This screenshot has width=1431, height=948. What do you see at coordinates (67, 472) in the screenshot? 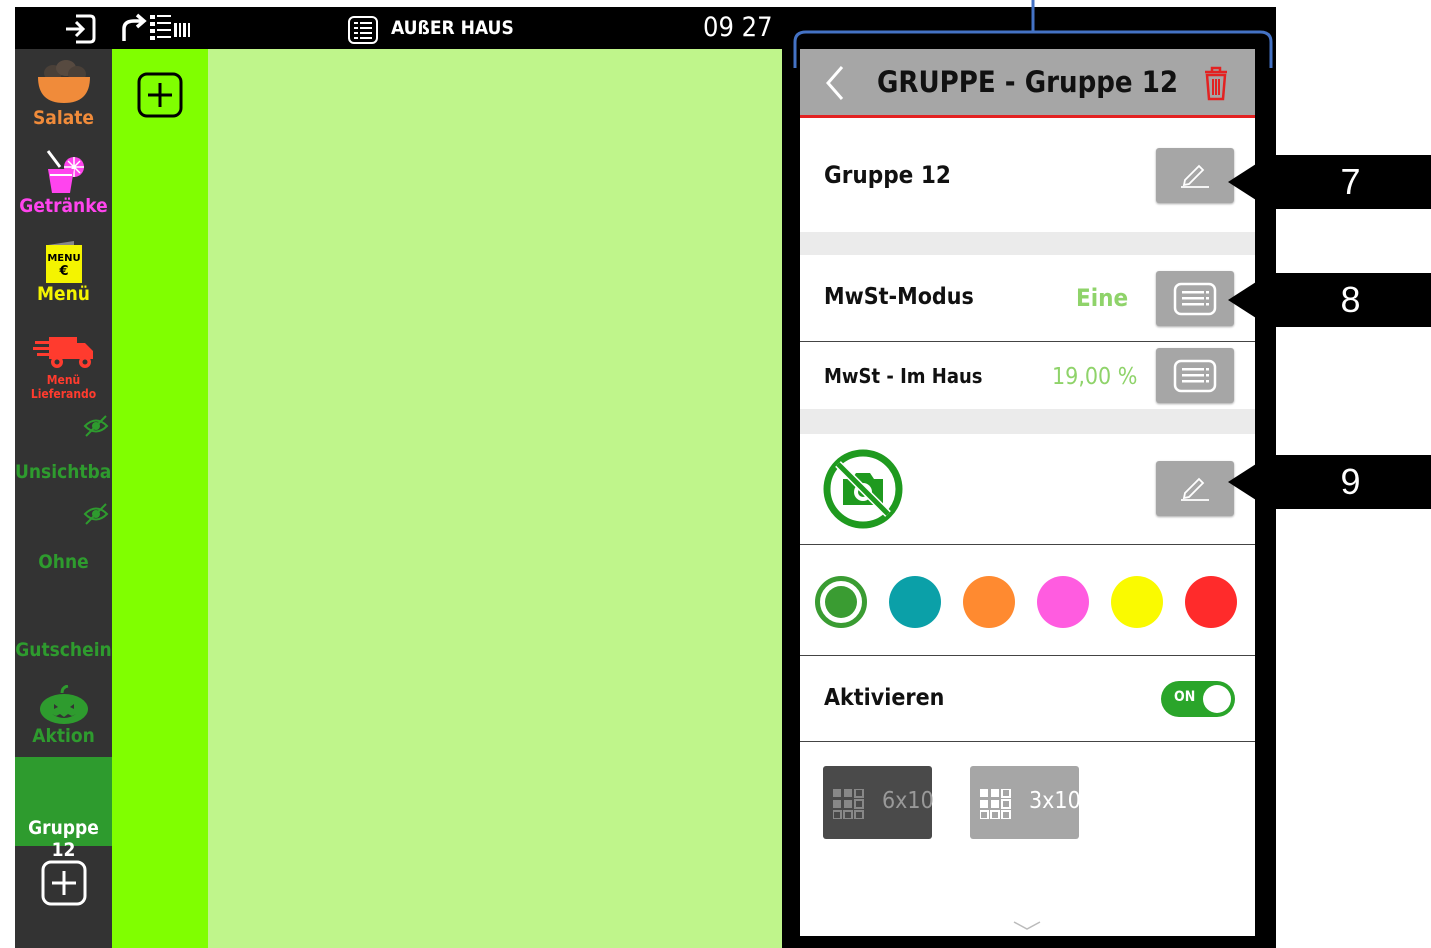
I see `category-label: Unsichtbar` at bounding box center [67, 472].